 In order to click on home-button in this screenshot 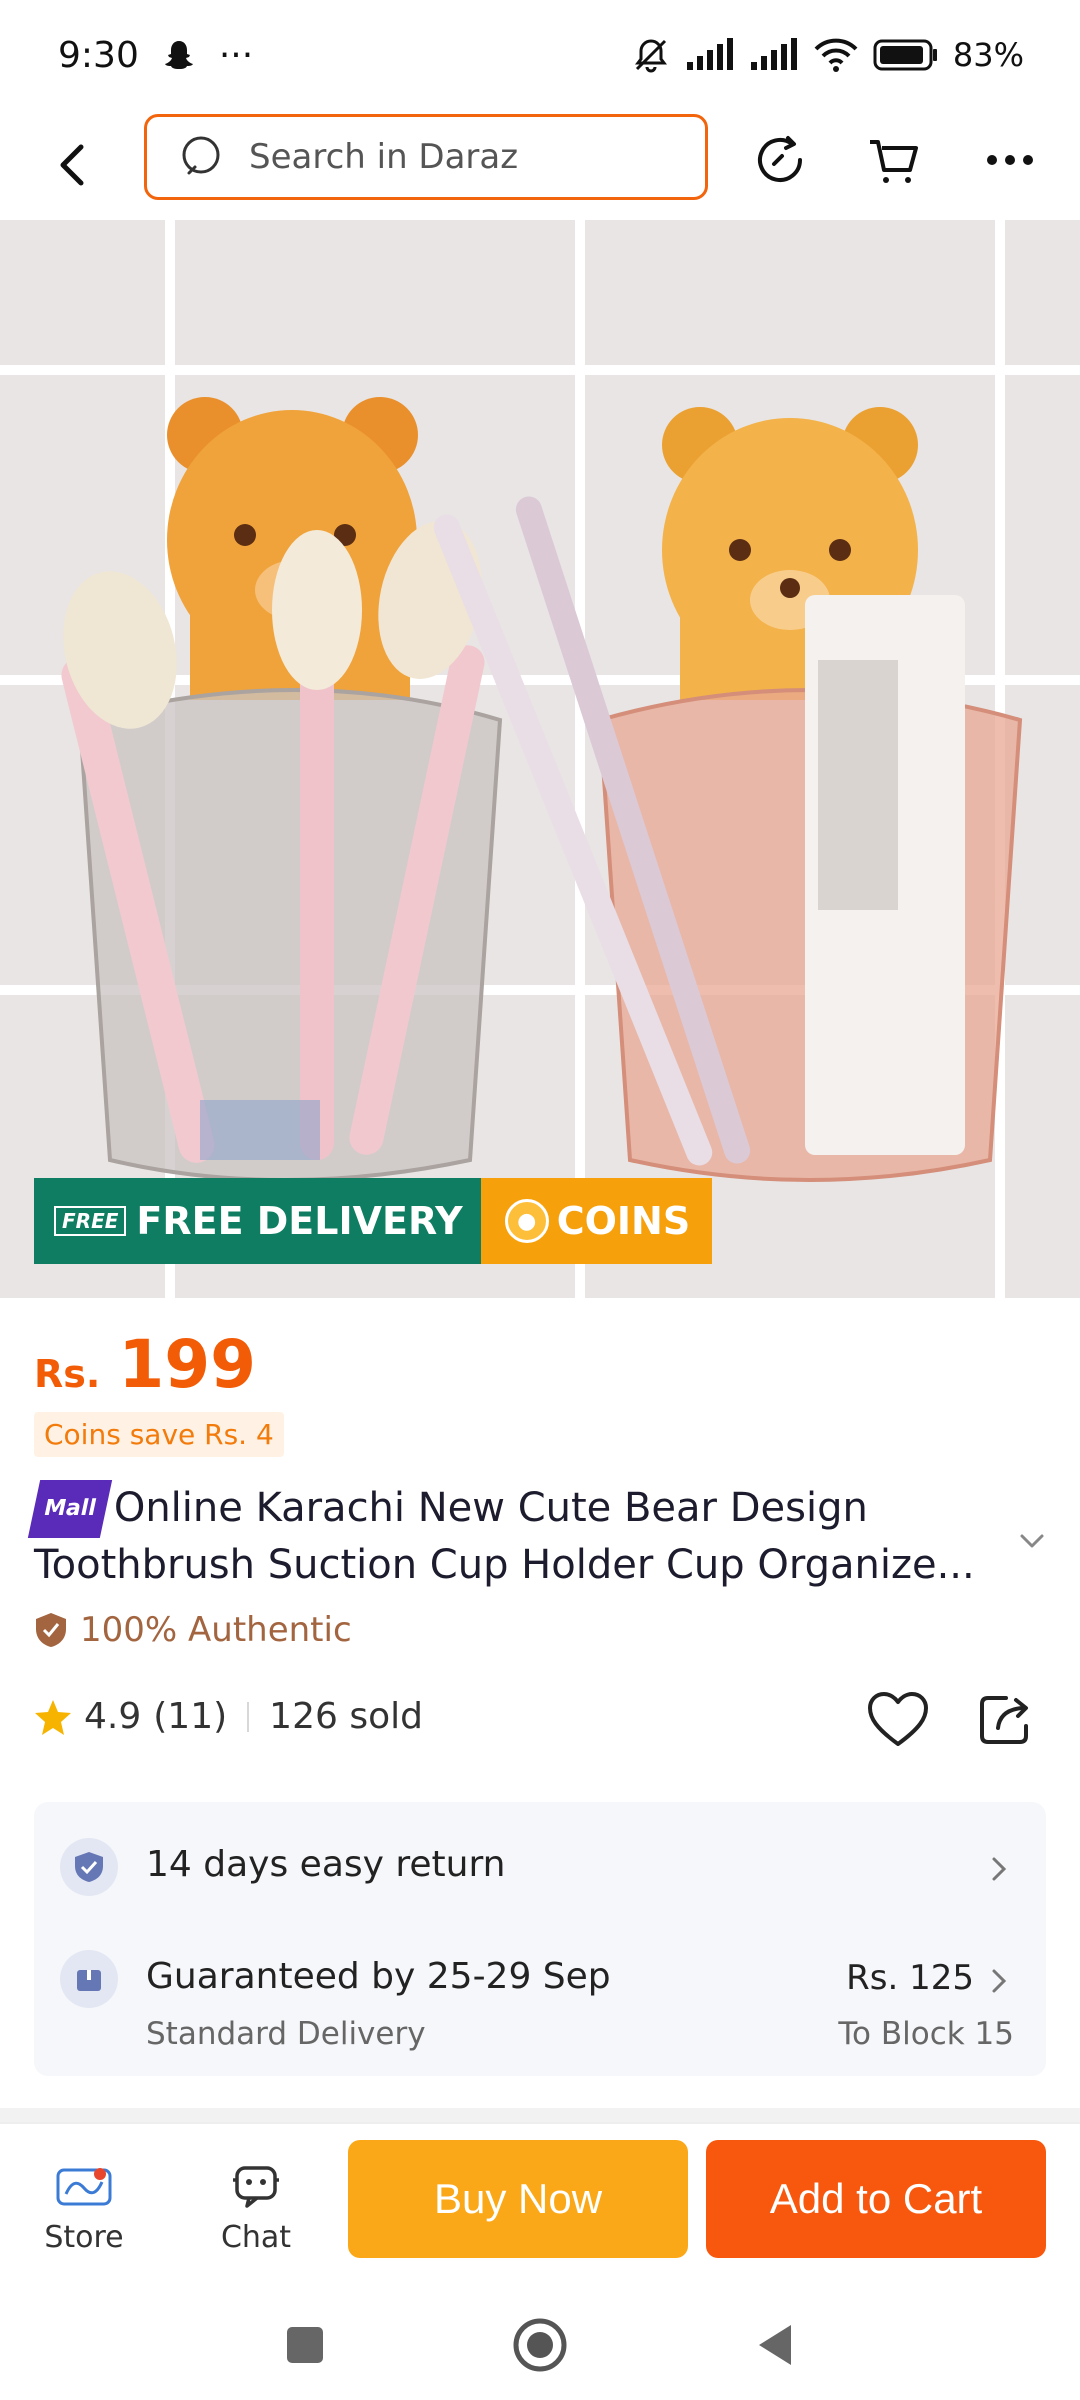, I will do `click(540, 2345)`.